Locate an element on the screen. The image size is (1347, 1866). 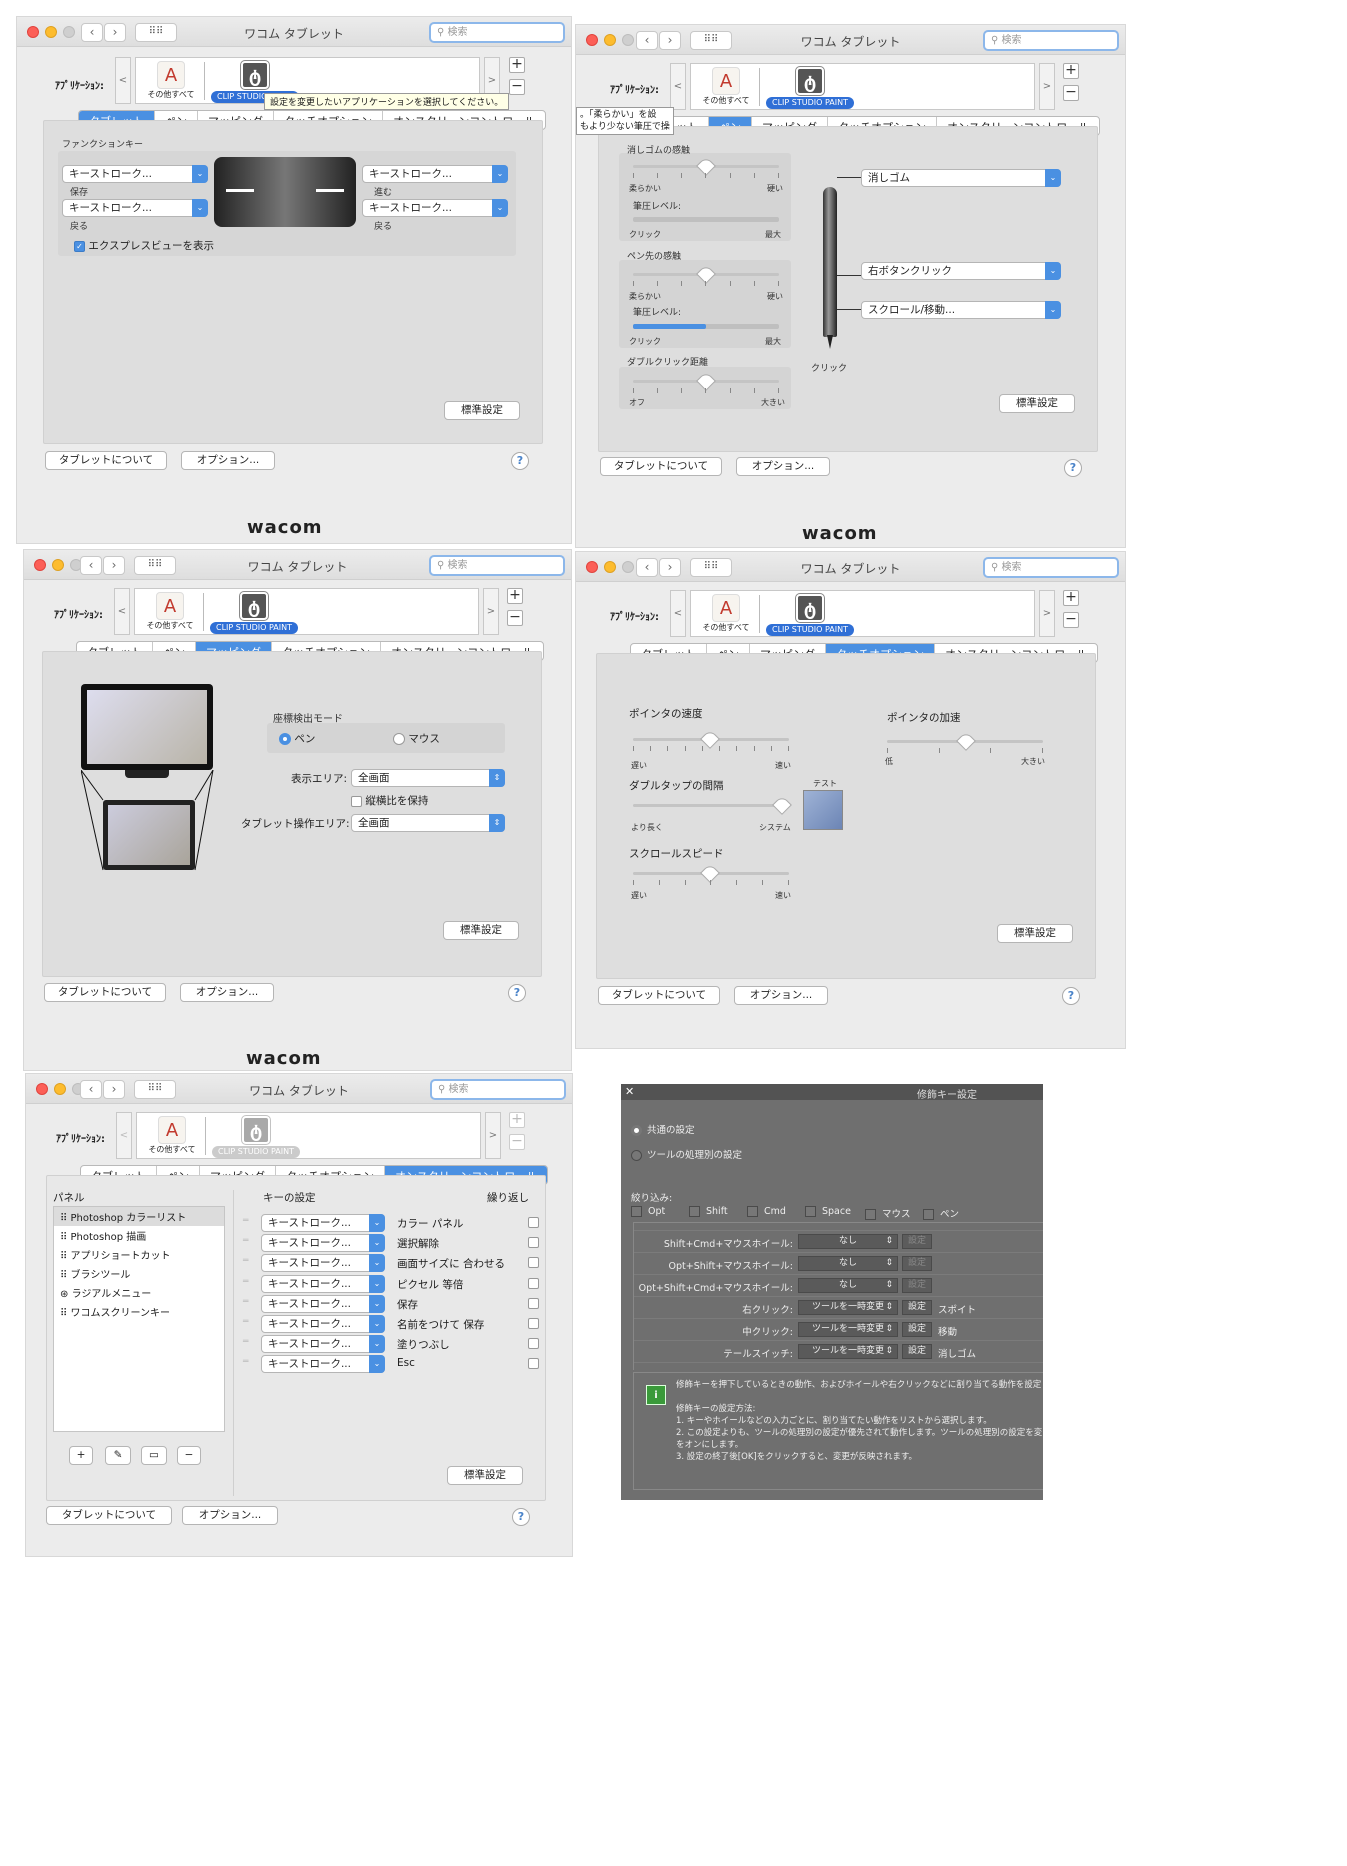
test-area is located at coordinates (823, 810).